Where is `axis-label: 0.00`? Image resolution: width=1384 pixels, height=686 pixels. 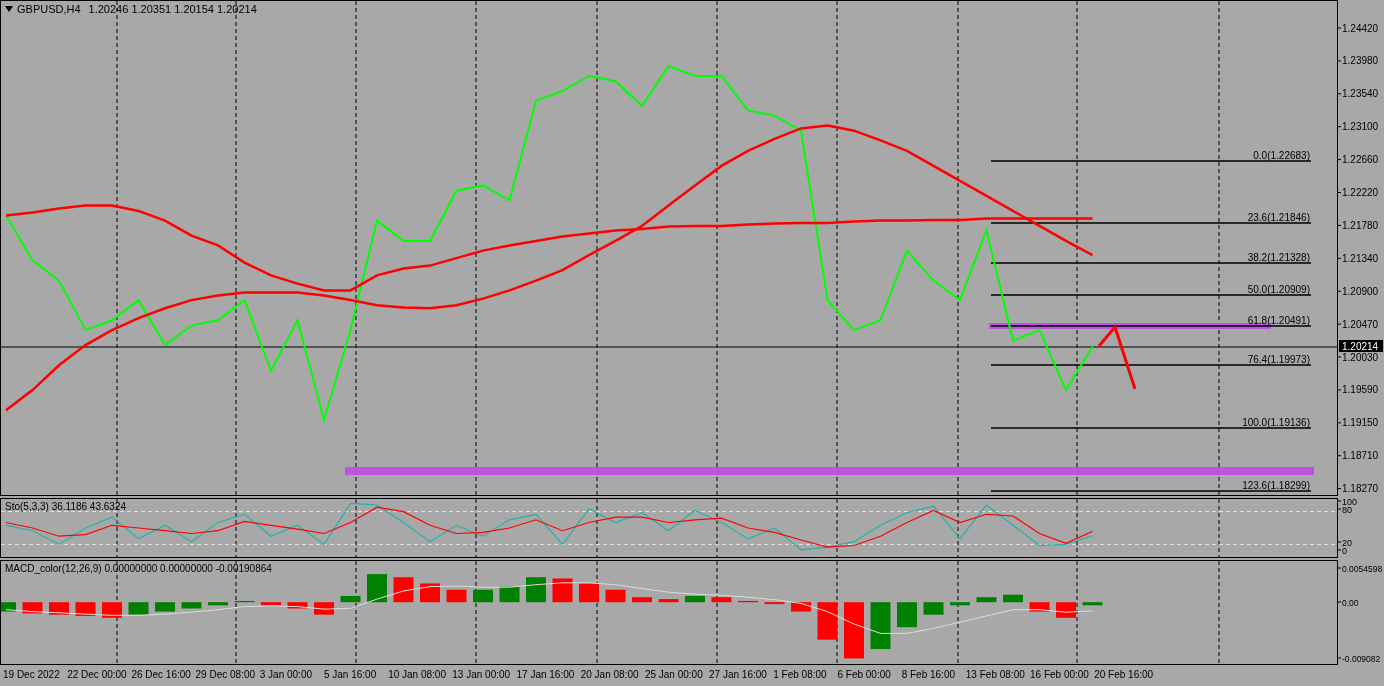 axis-label: 0.00 is located at coordinates (1350, 602).